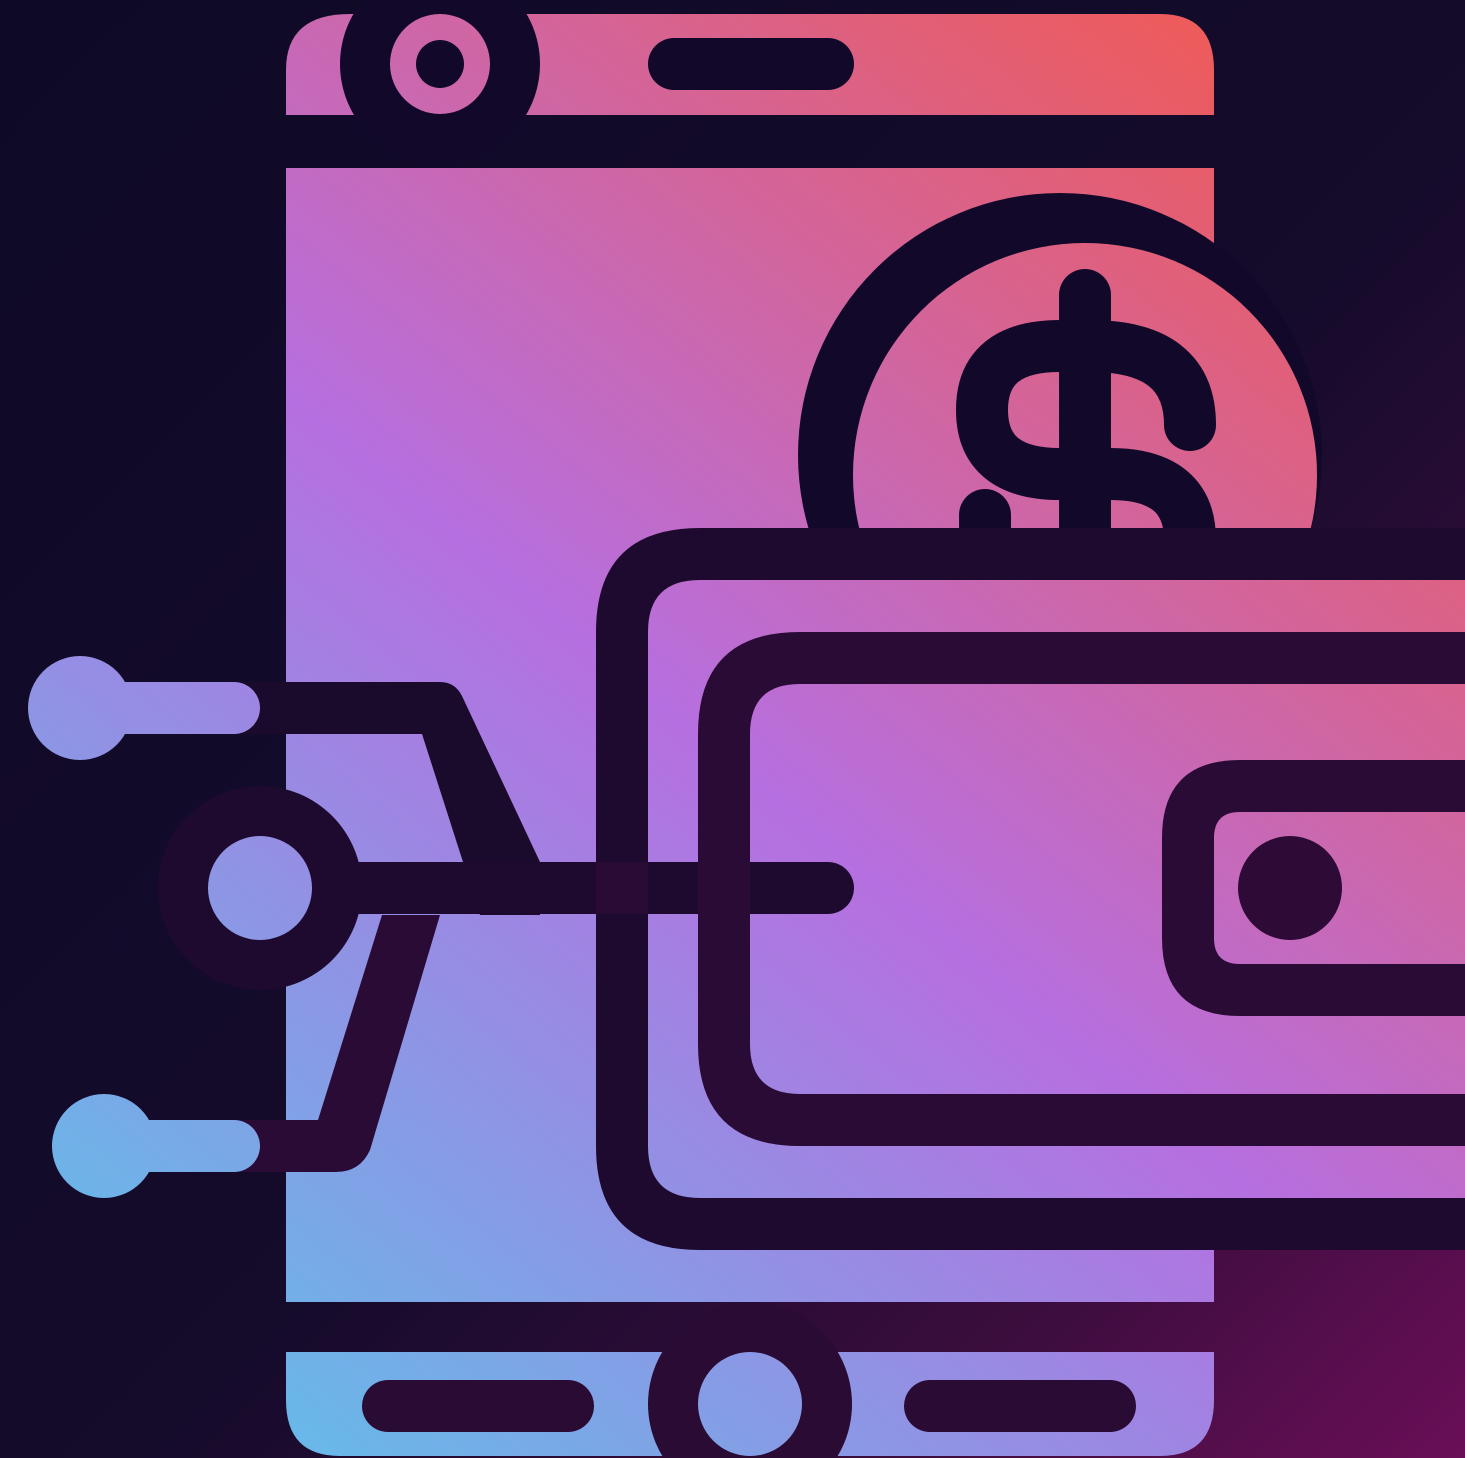 This screenshot has height=1458, width=1465. I want to click on camera-dot, so click(440, 64).